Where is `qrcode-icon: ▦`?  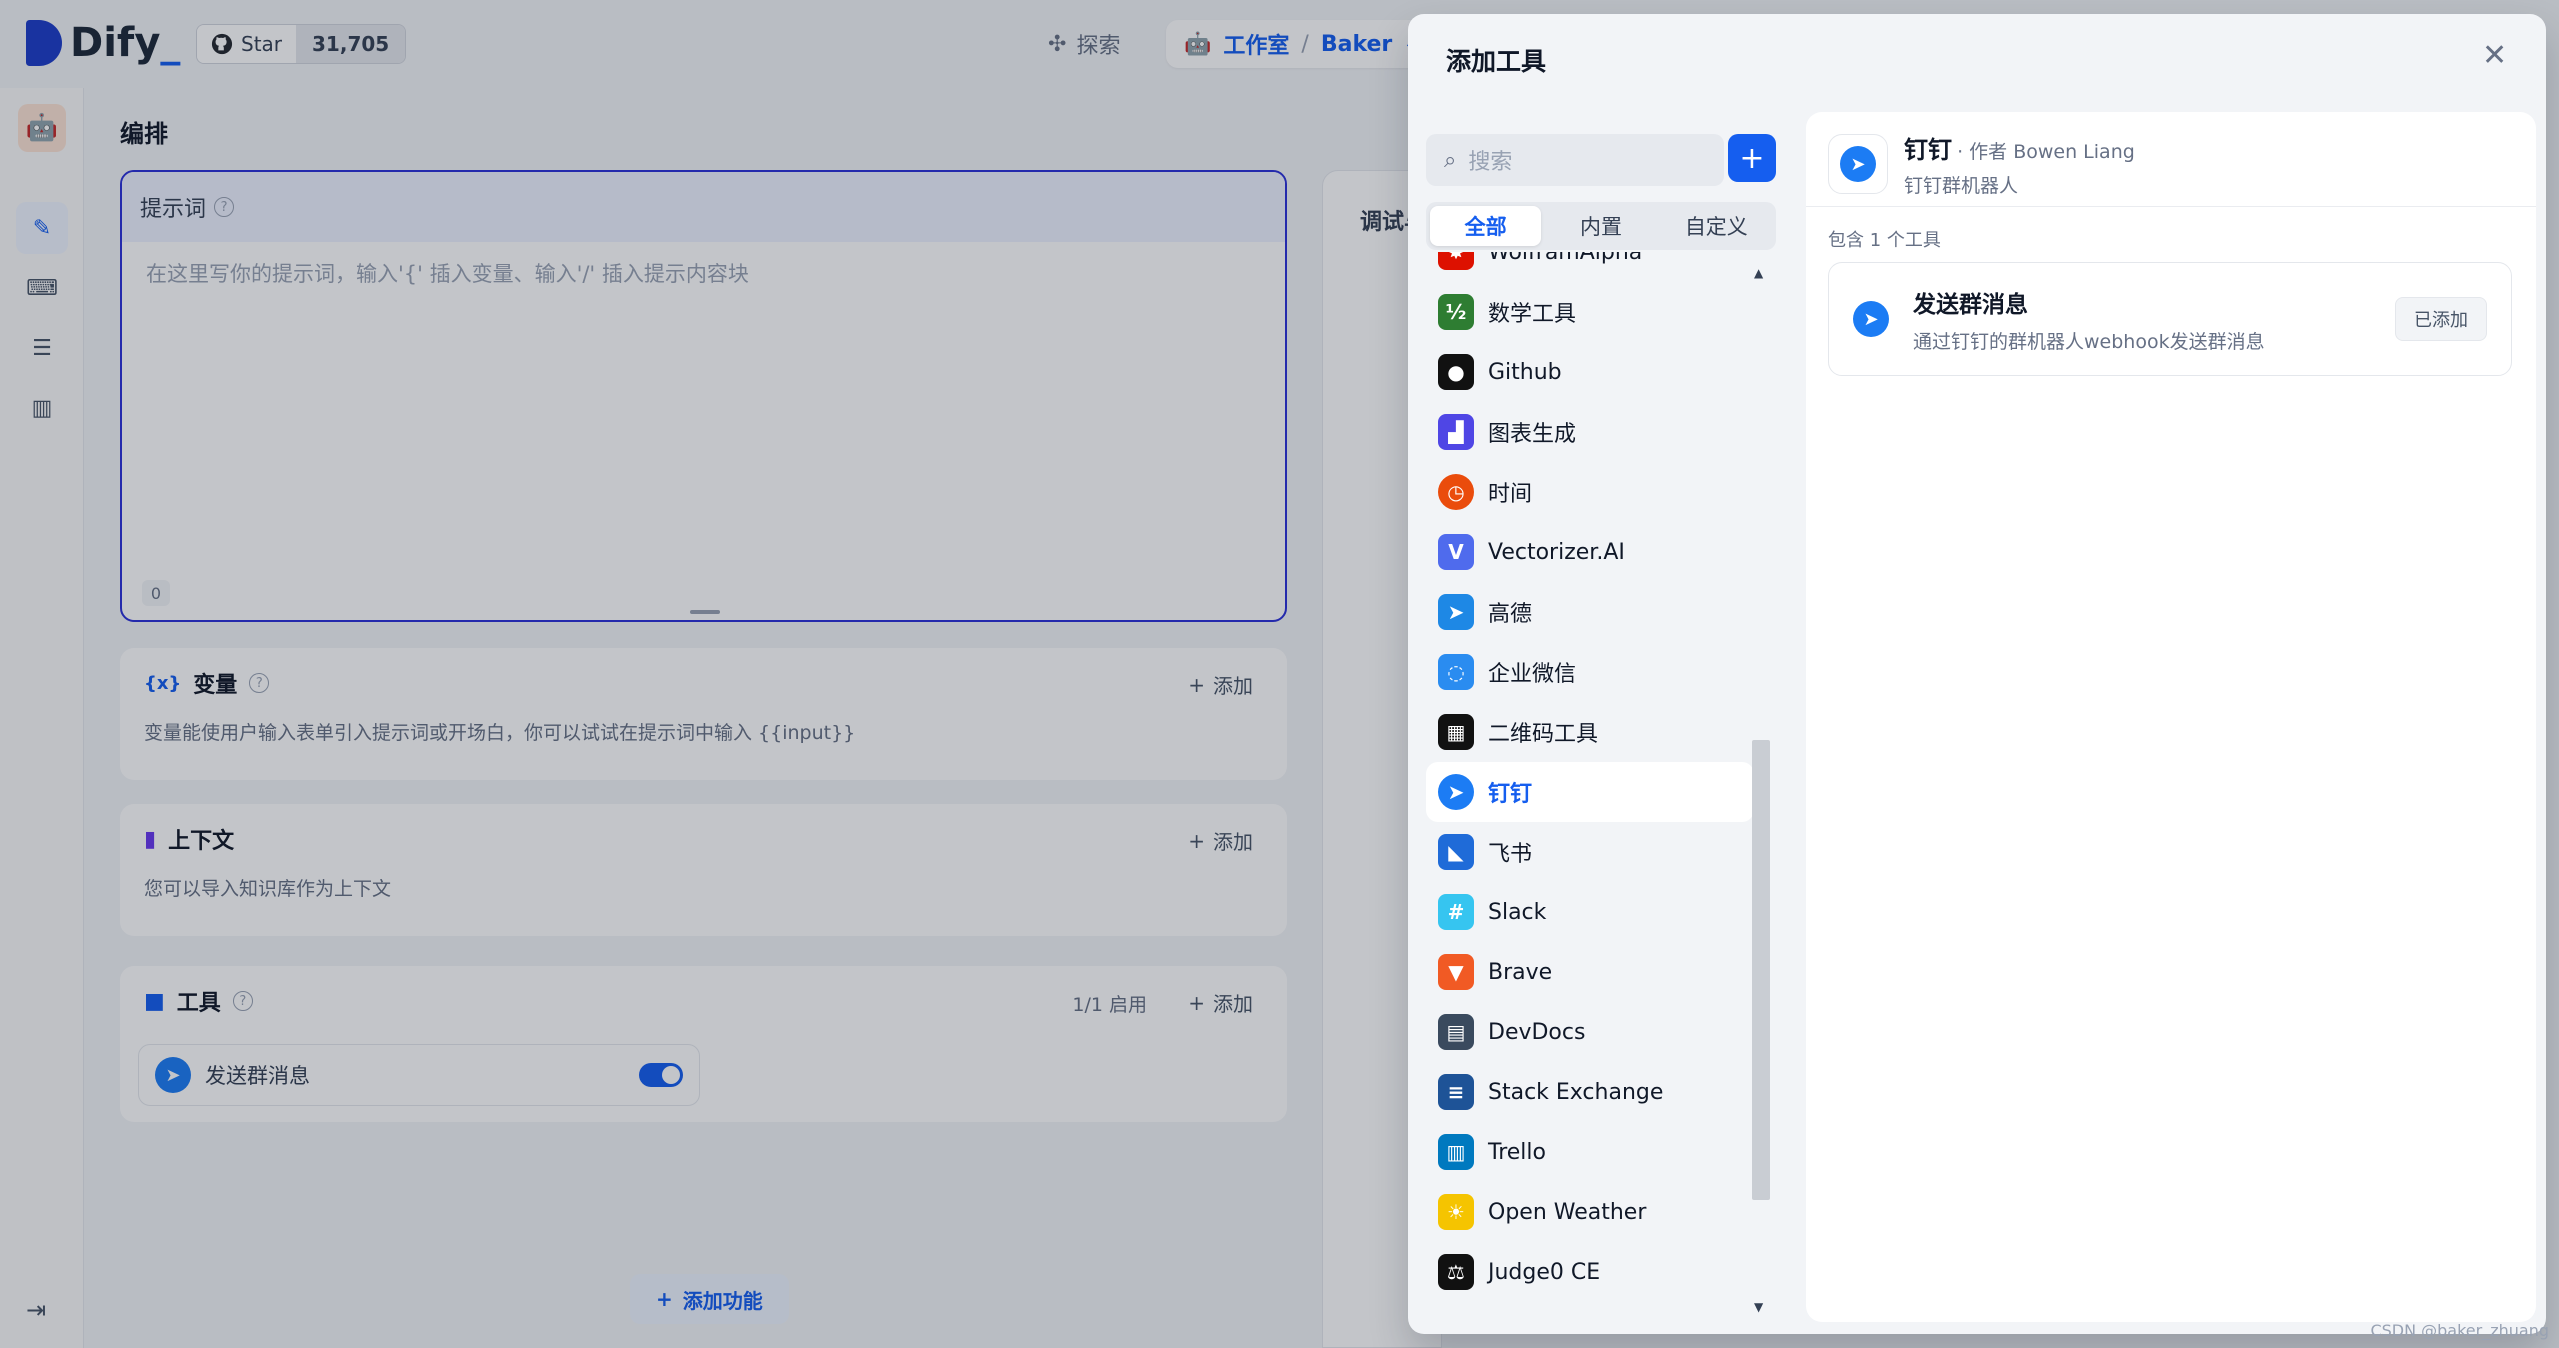 qrcode-icon: ▦ is located at coordinates (1456, 732).